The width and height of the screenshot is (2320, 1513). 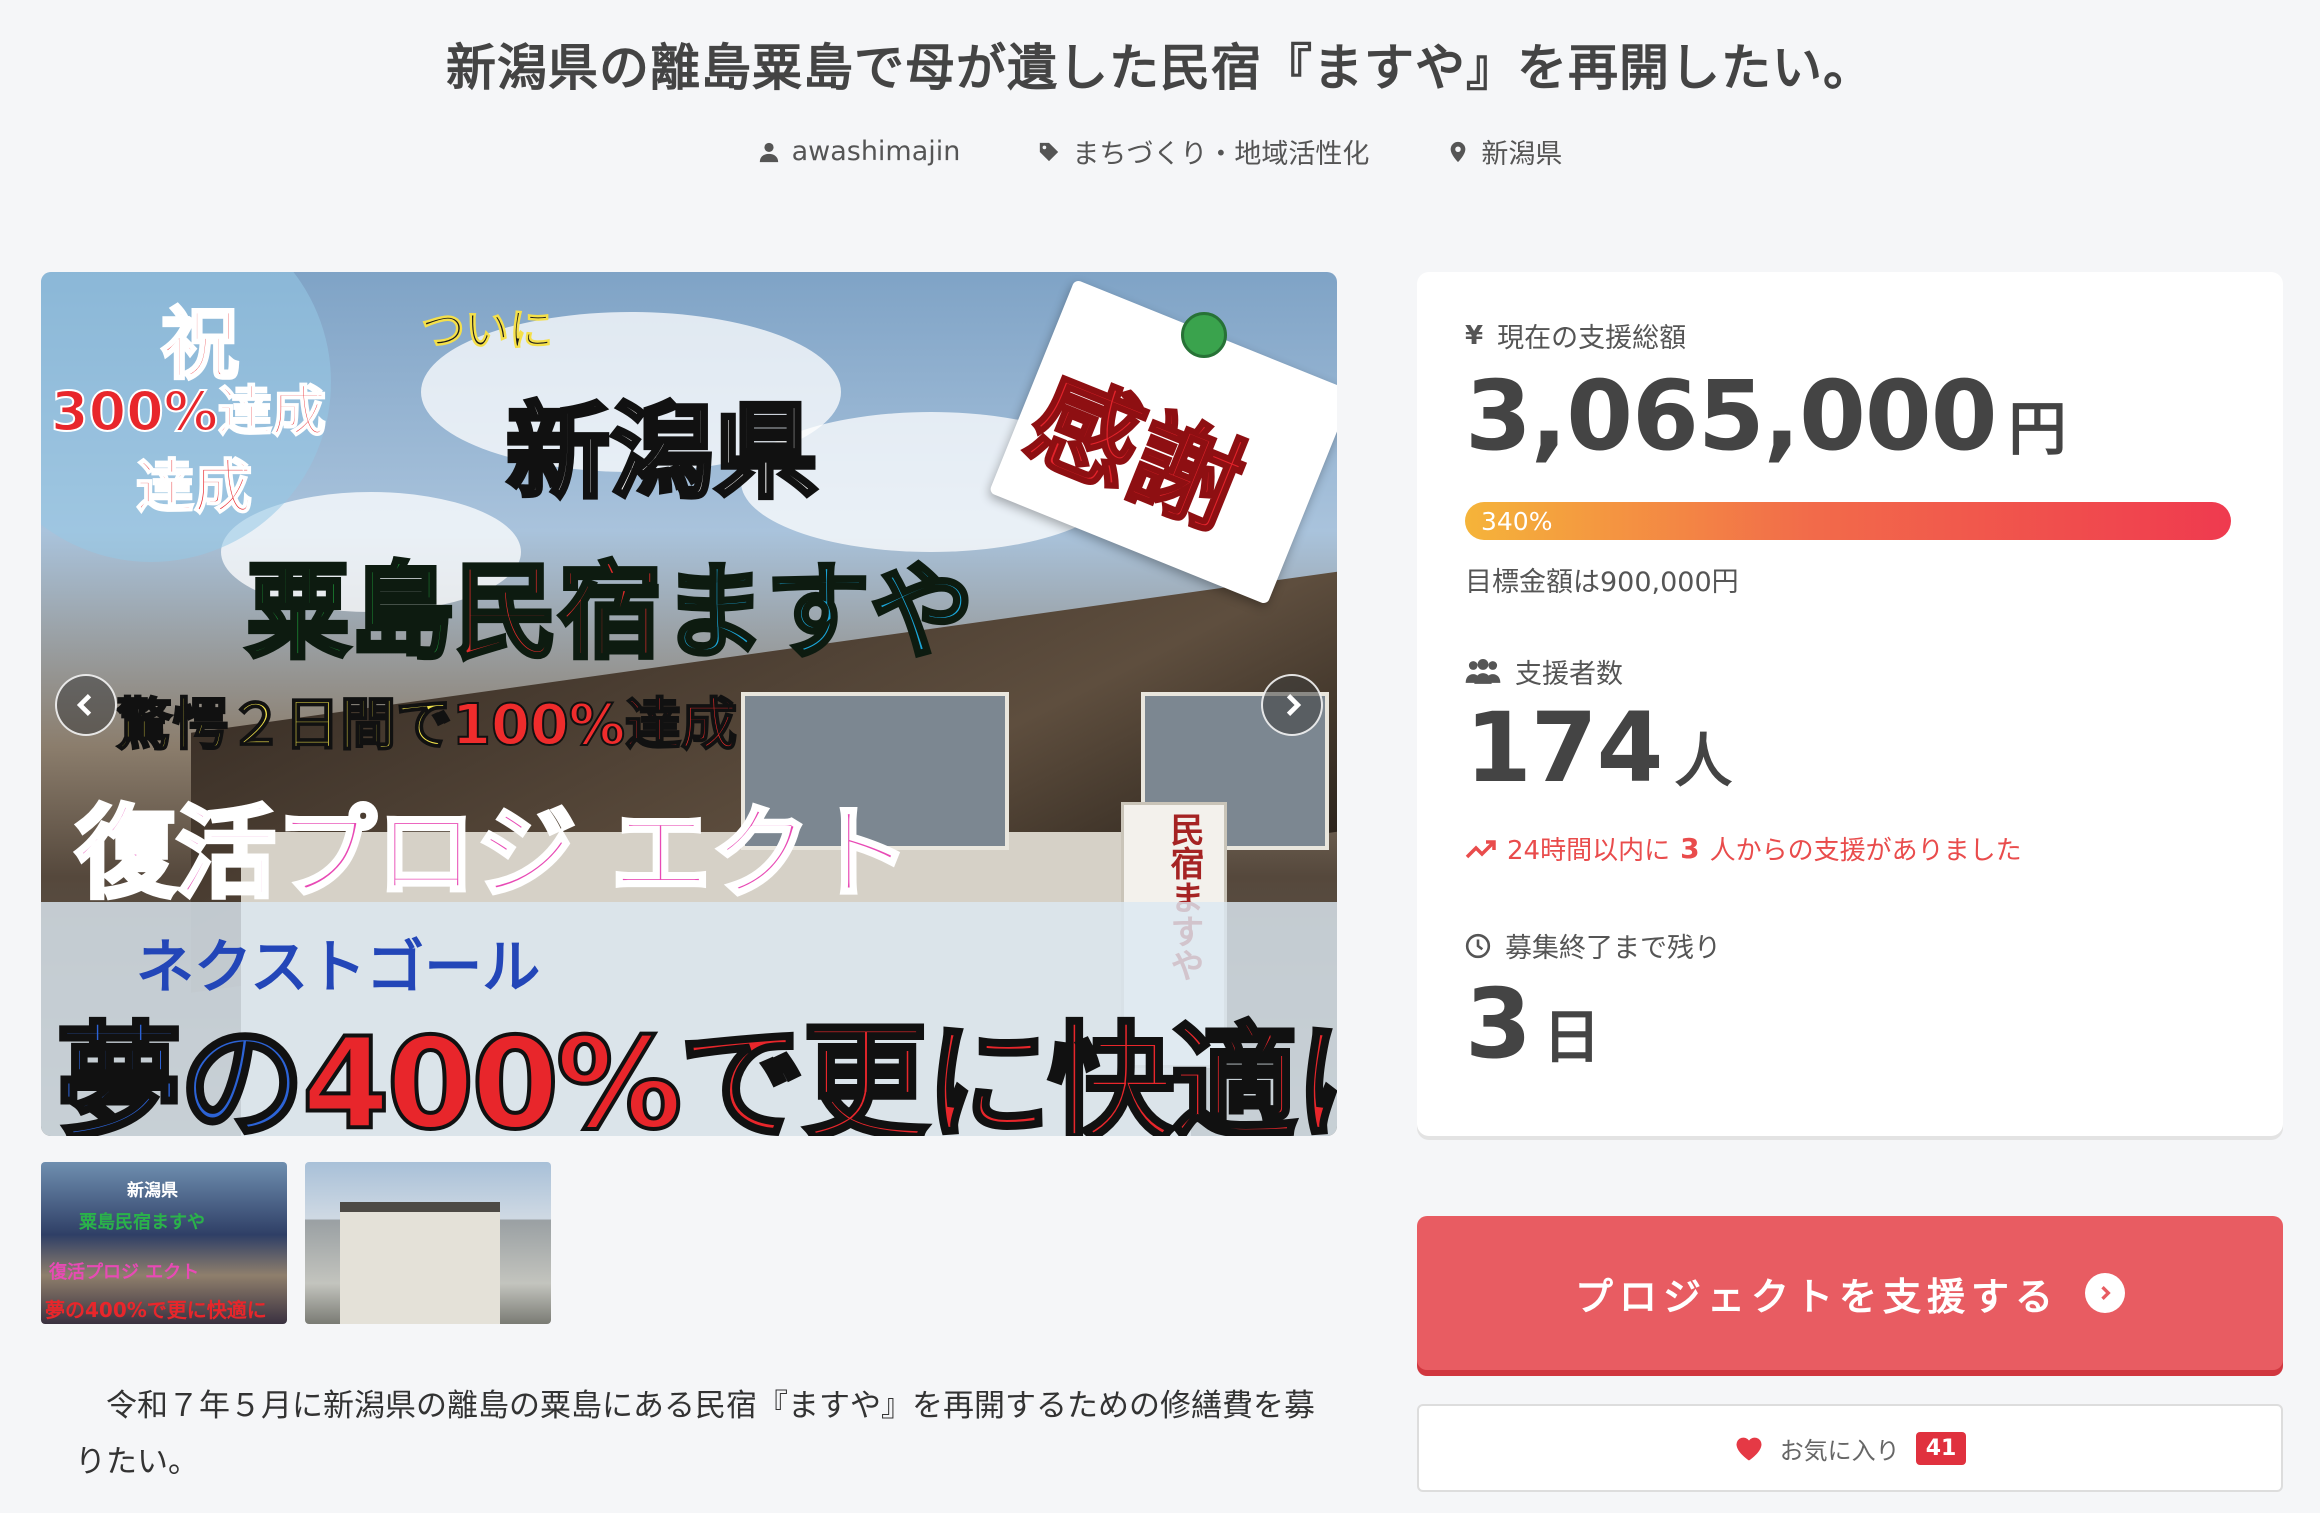 I want to click on hero-text-kyogaku: 驚愕２日間で100%達成, so click(x=426, y=720).